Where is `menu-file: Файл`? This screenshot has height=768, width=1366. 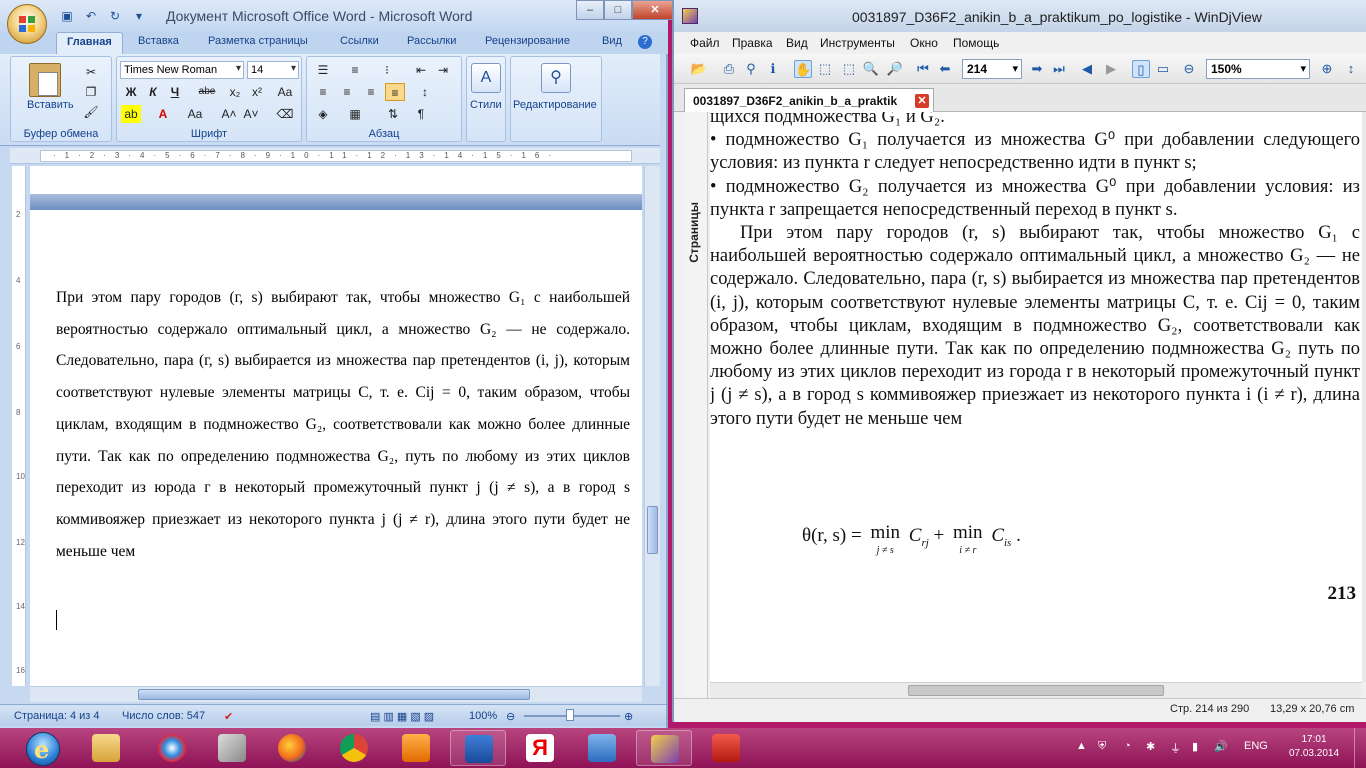 menu-file: Файл is located at coordinates (705, 43).